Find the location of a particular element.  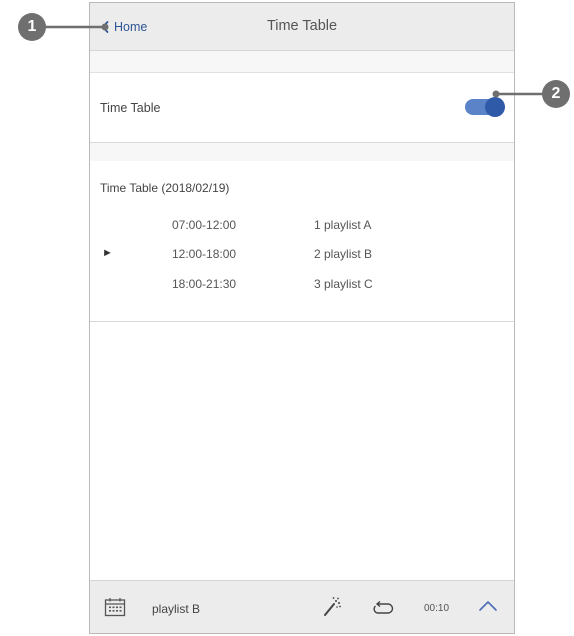

time-table-setting-row: Time Table is located at coordinates (302, 108).